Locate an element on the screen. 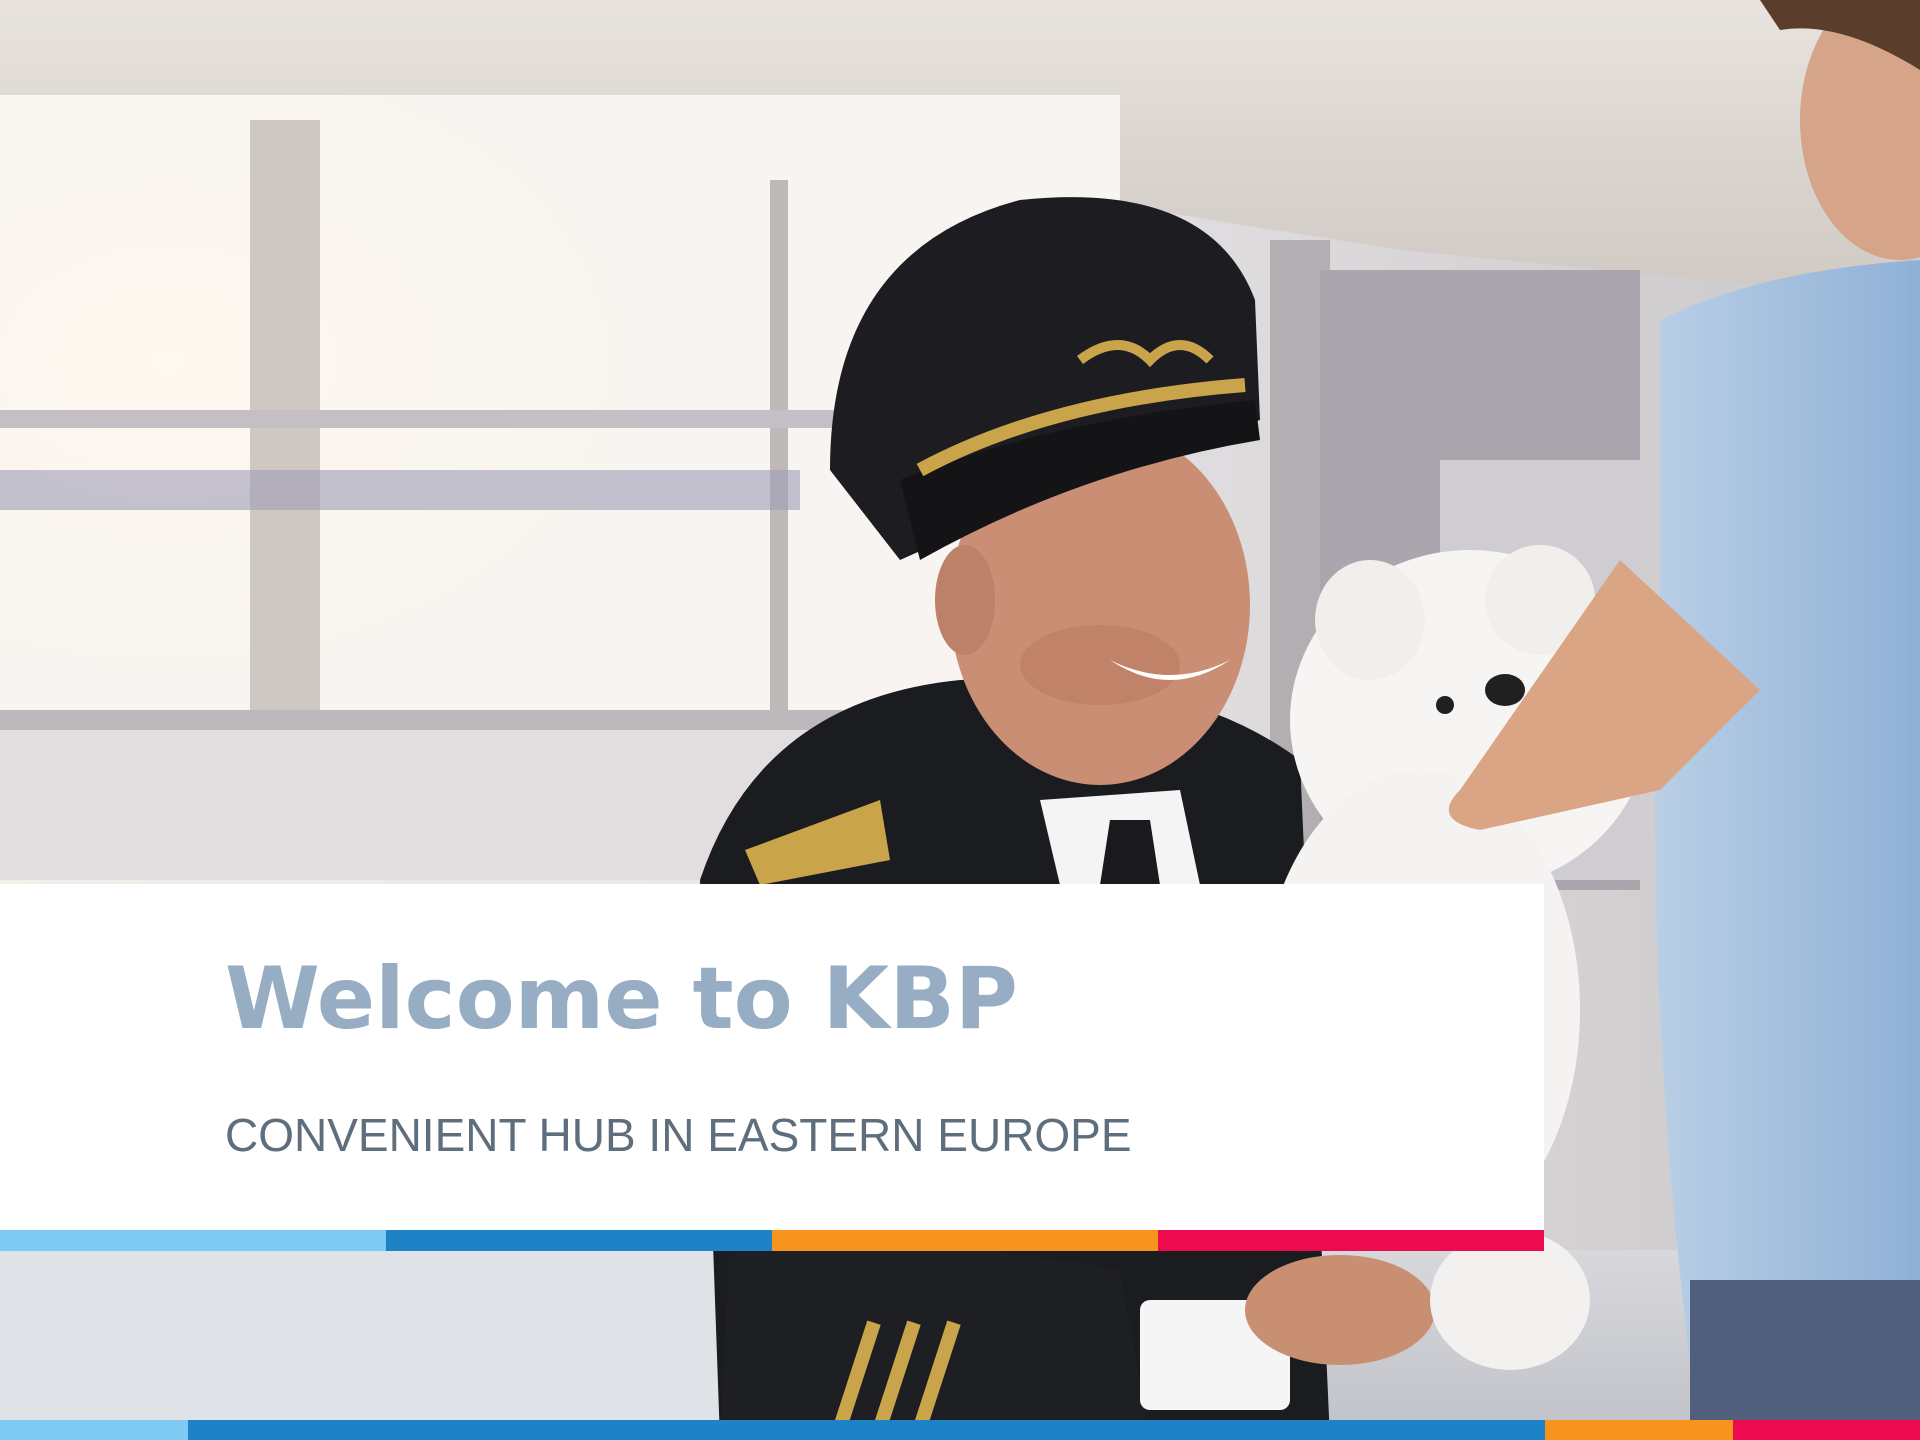  bottom-color-stripe is located at coordinates (960, 1430).